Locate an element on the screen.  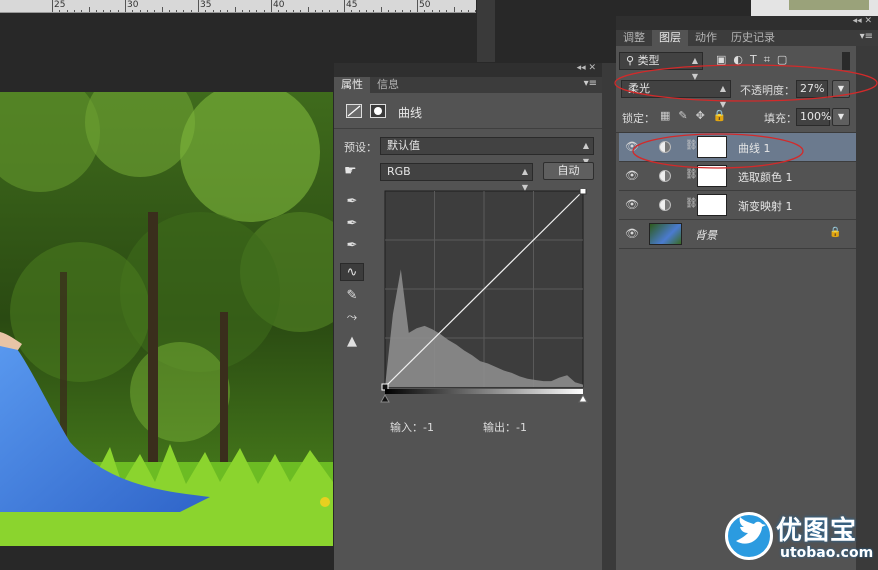
annotation-ellipse-blend is located at coordinates (746, 83).